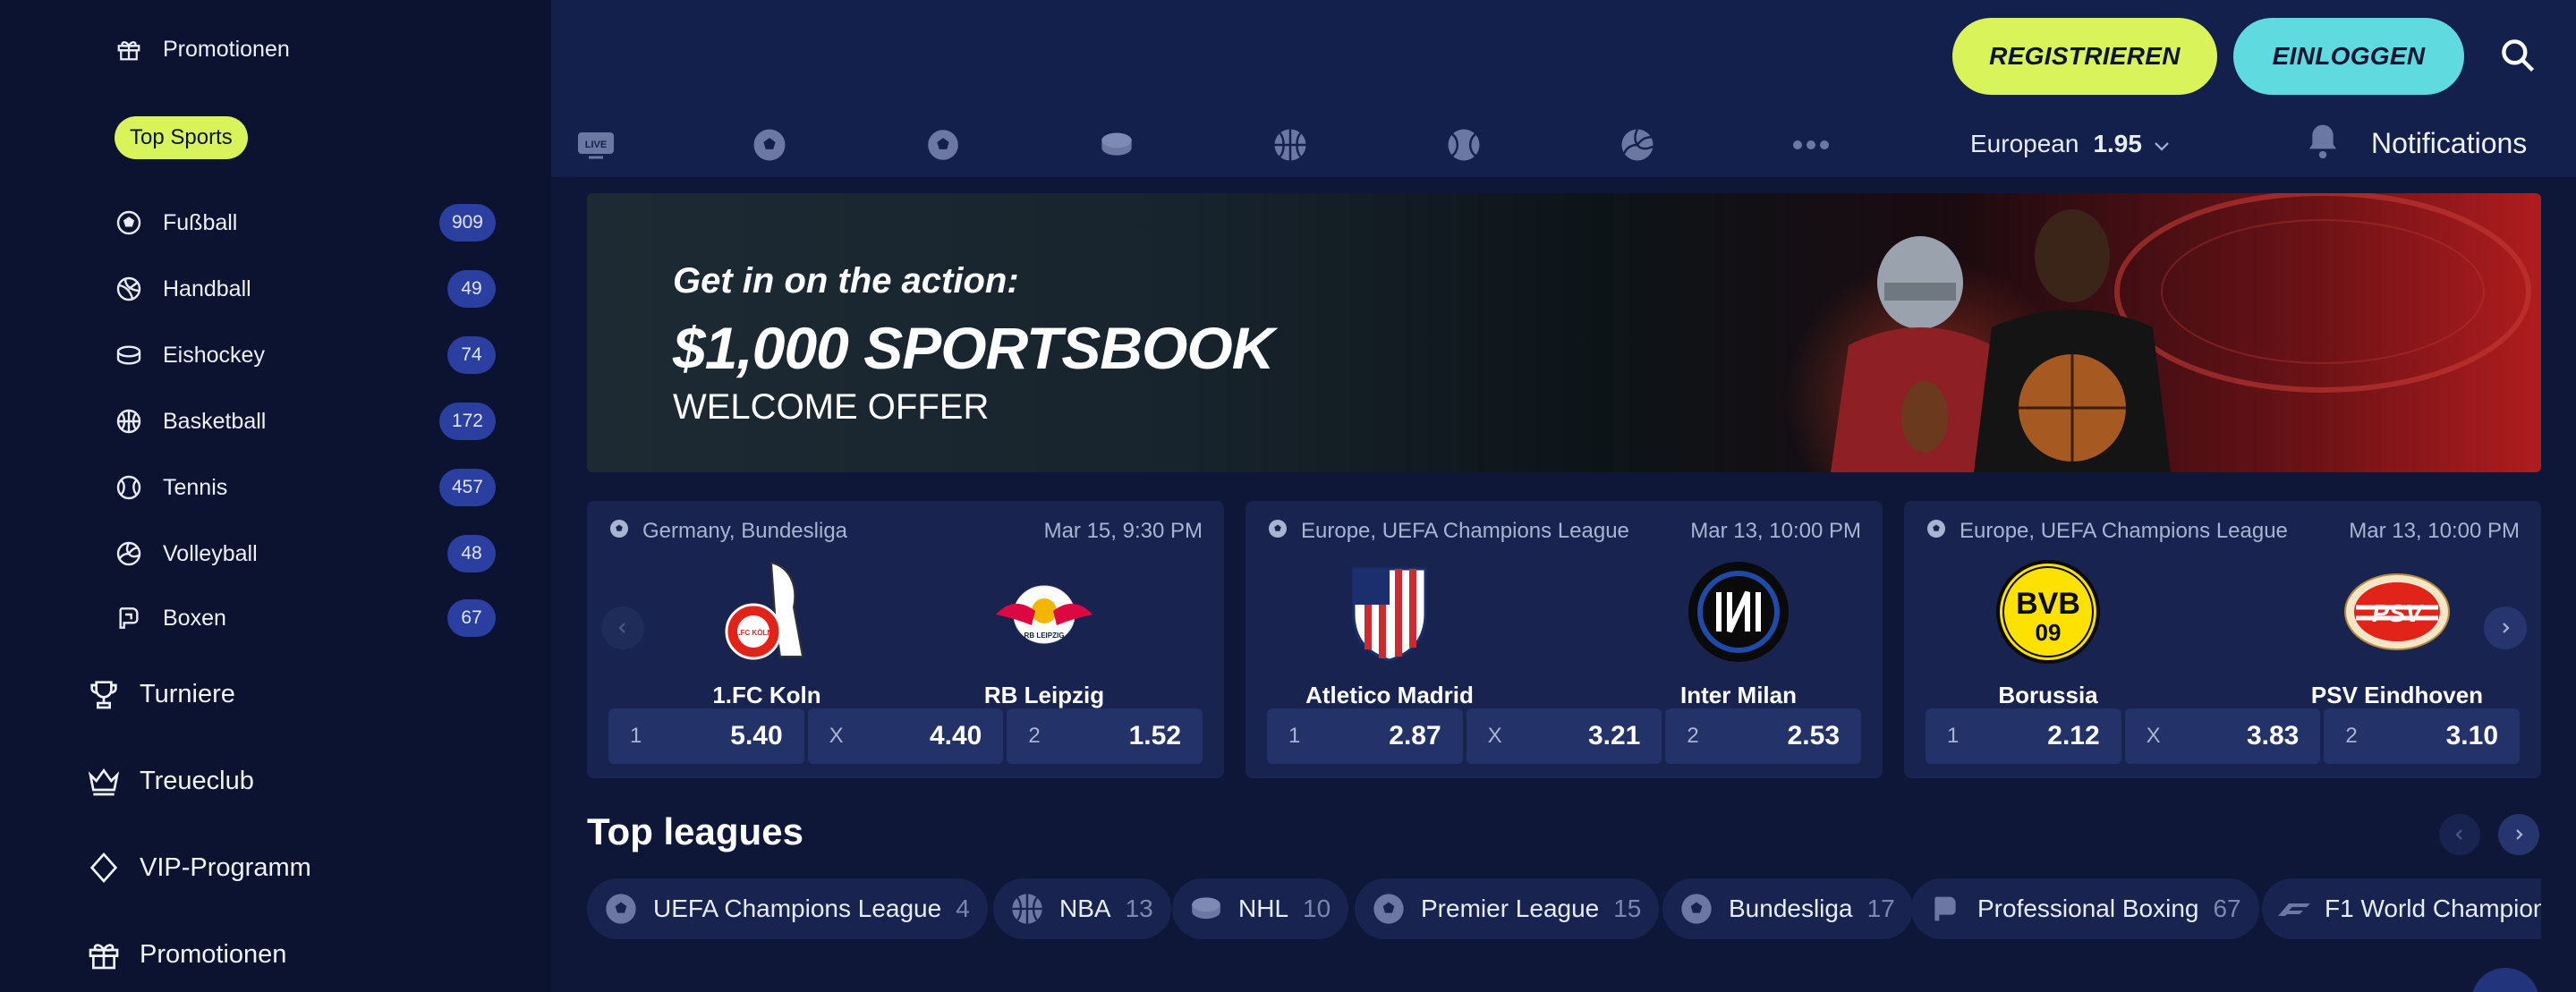 This screenshot has width=2576, height=992. I want to click on odd-button-home: 1 5.40, so click(706, 736).